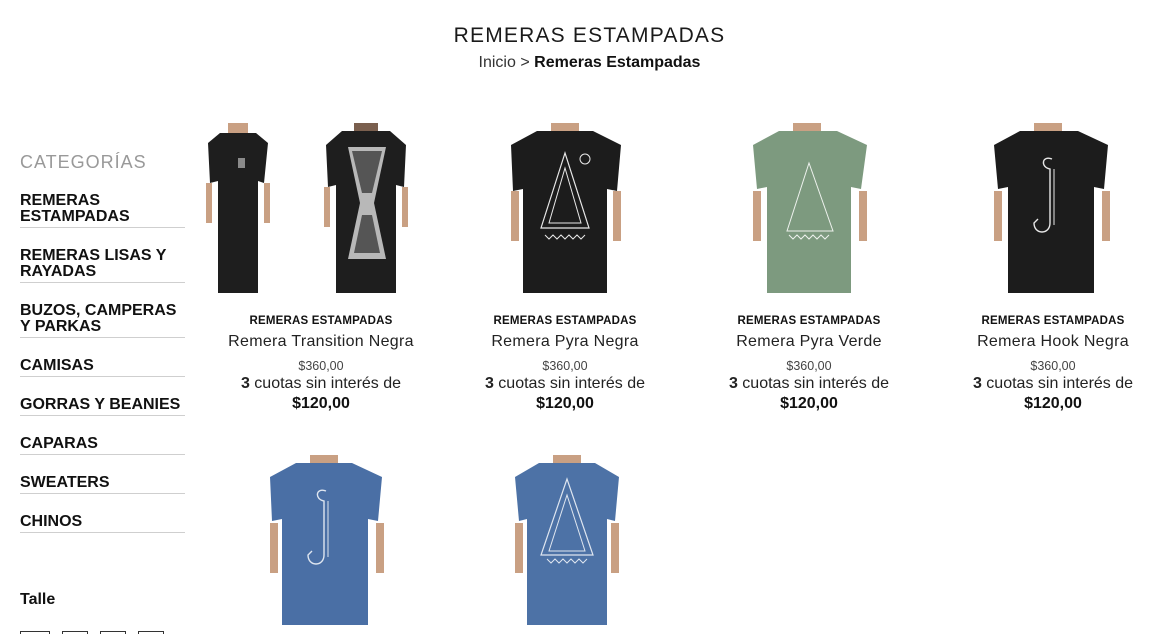 This screenshot has width=1159, height=634. What do you see at coordinates (102, 406) in the screenshot?
I see `category-gorras-y-beanies: GORRAS Y BEANIES` at bounding box center [102, 406].